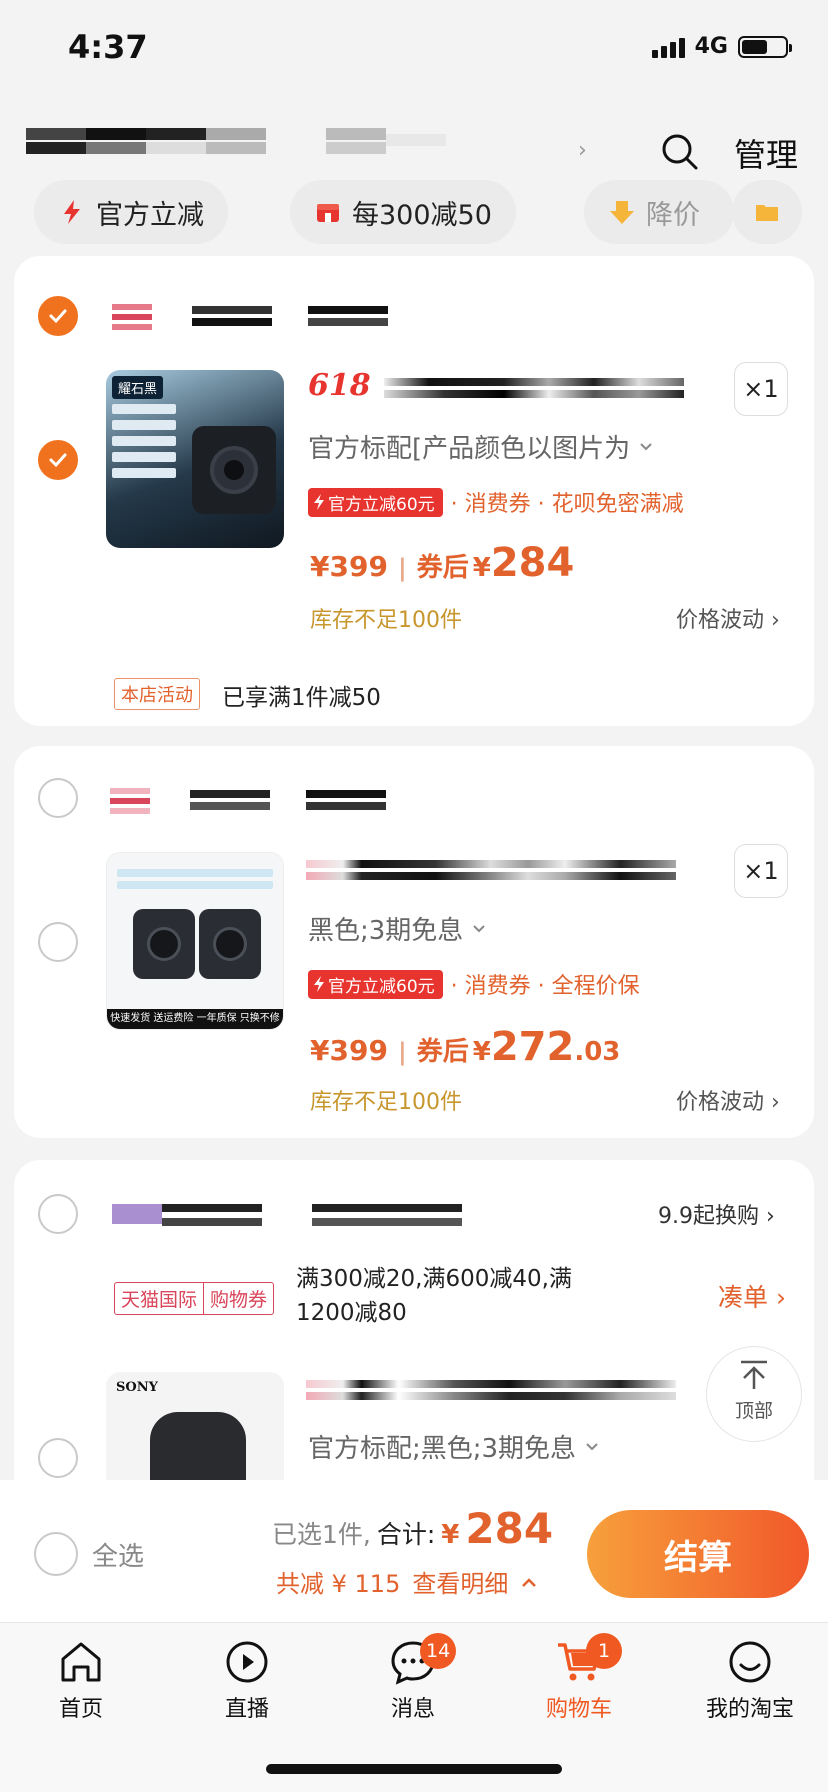 The width and height of the screenshot is (828, 1792). What do you see at coordinates (311, 140) in the screenshot?
I see `address-bar` at bounding box center [311, 140].